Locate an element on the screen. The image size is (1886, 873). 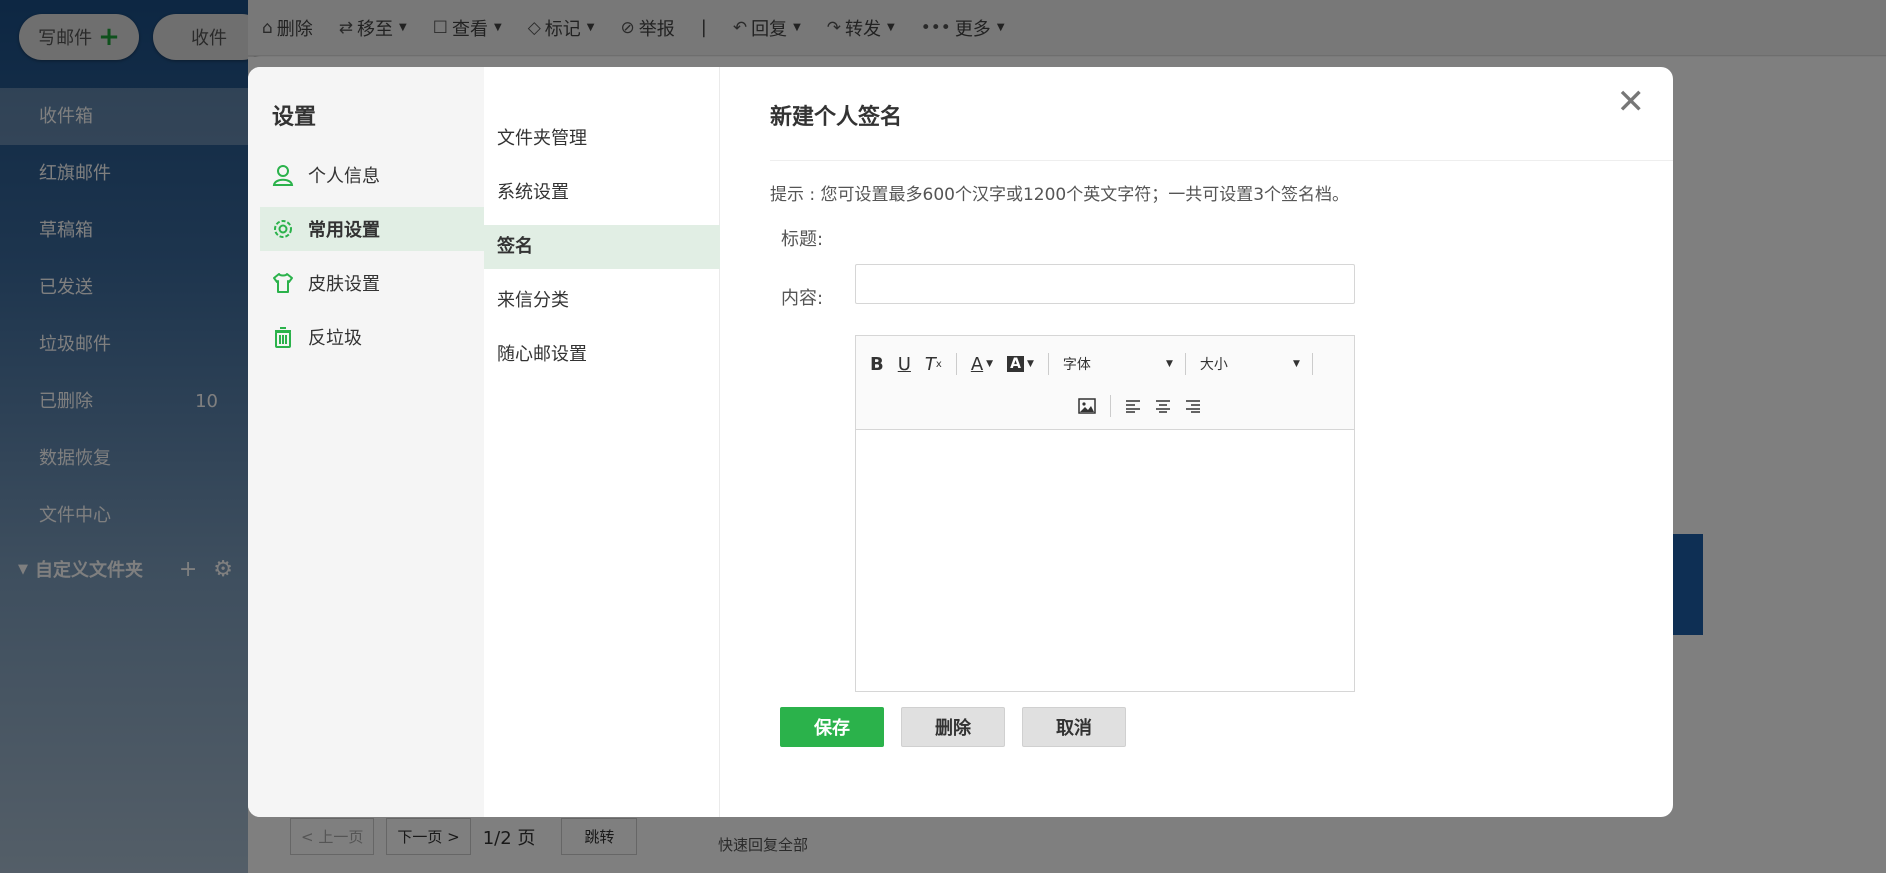
user-icon is located at coordinates (283, 175).